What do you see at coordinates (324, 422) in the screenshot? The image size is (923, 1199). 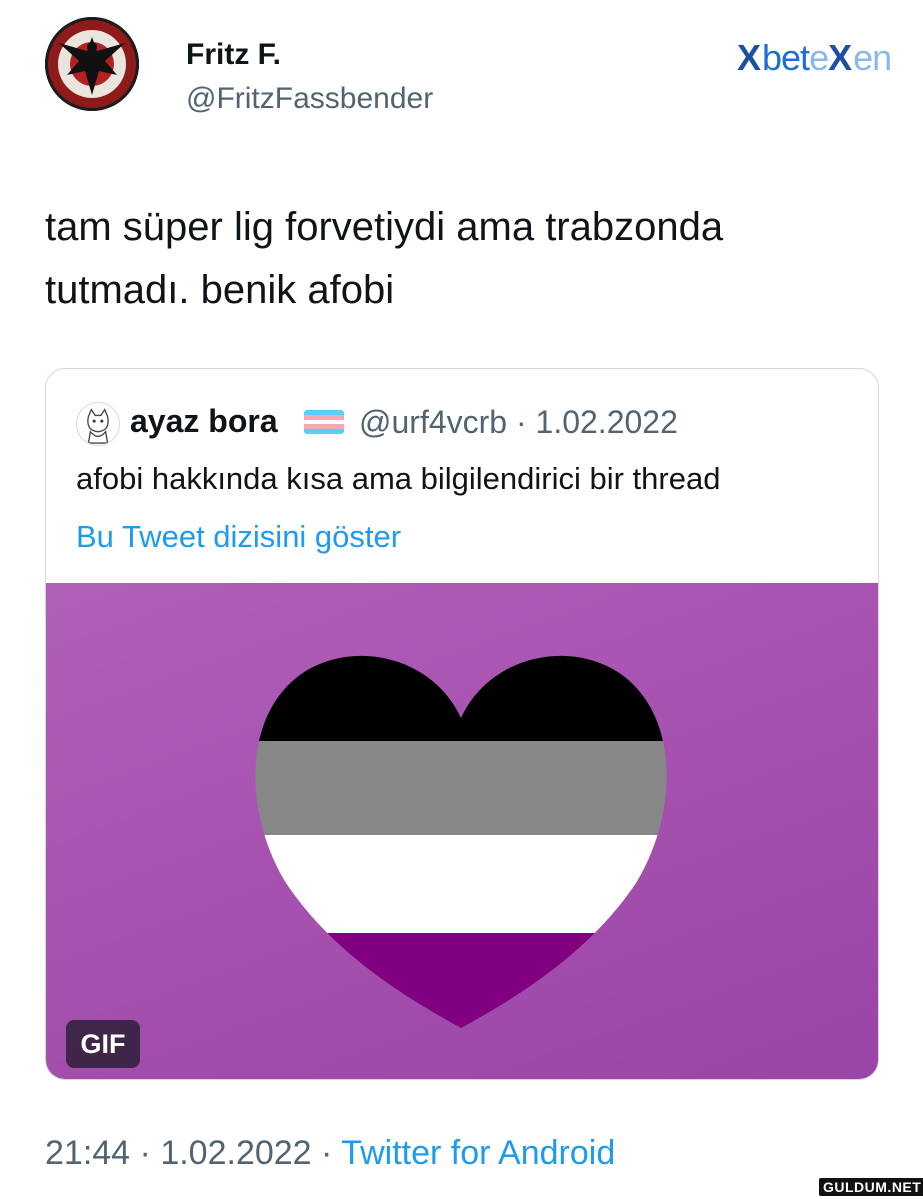 I see `transgender-flag-icon` at bounding box center [324, 422].